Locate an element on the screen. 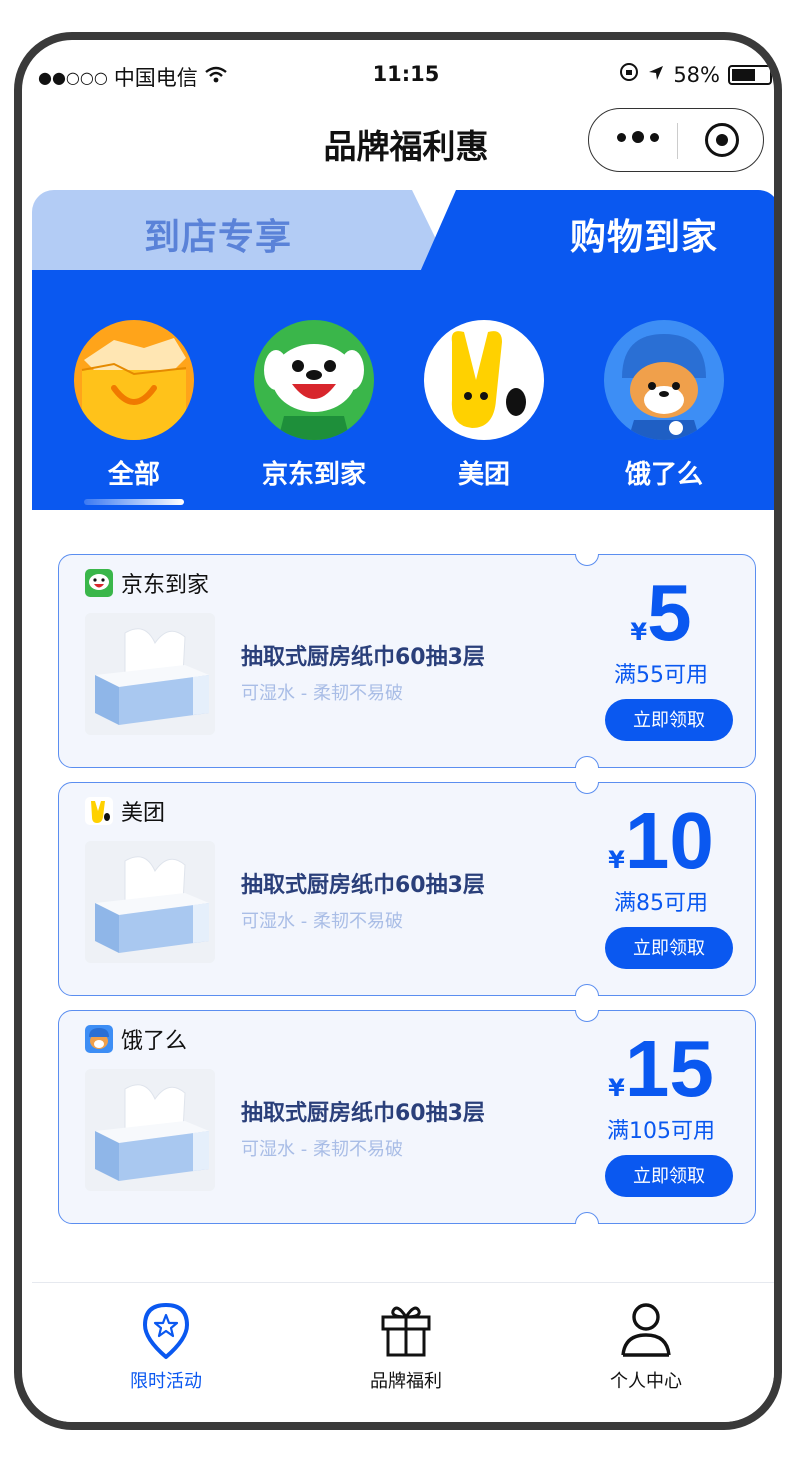  tab-limited-activity: 限时活动 is located at coordinates (166, 1346).